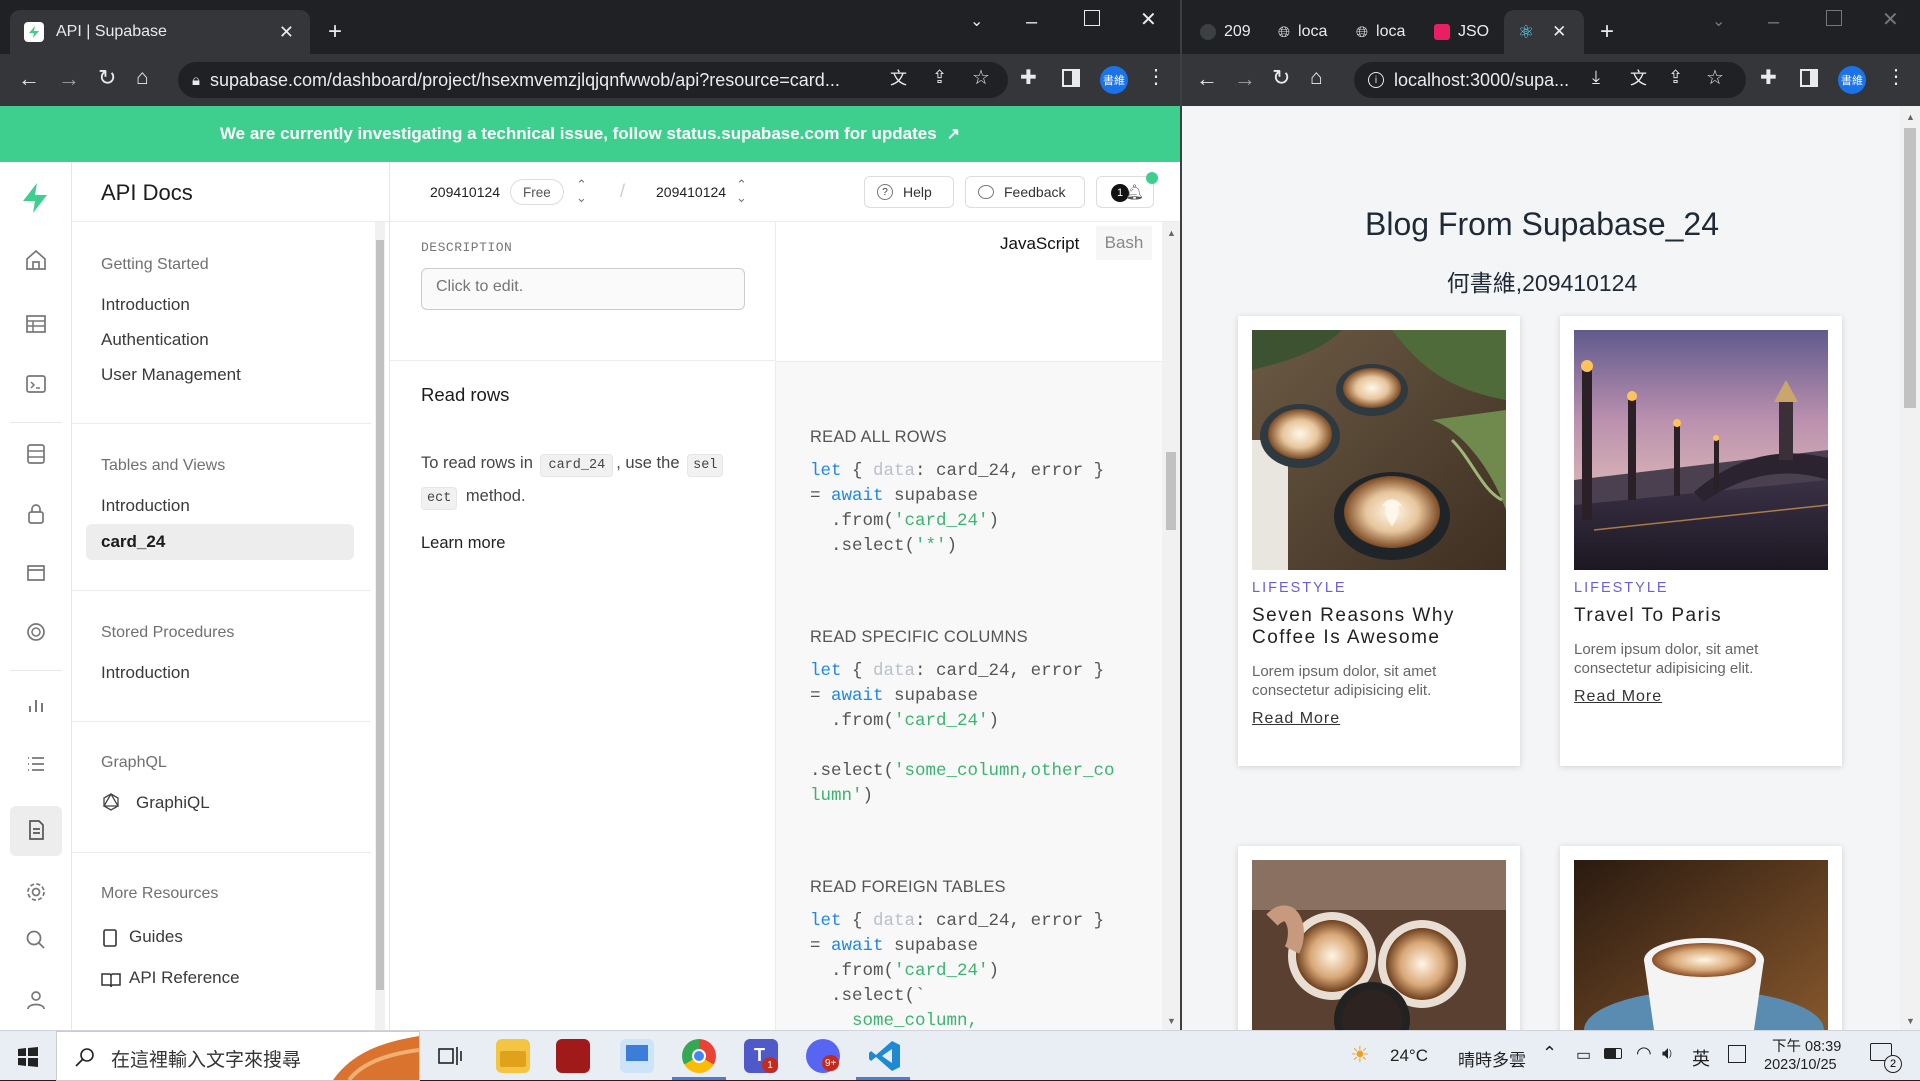 The height and width of the screenshot is (1081, 1920). I want to click on page-scrollbar: ▲ ▼, so click(1910, 568).